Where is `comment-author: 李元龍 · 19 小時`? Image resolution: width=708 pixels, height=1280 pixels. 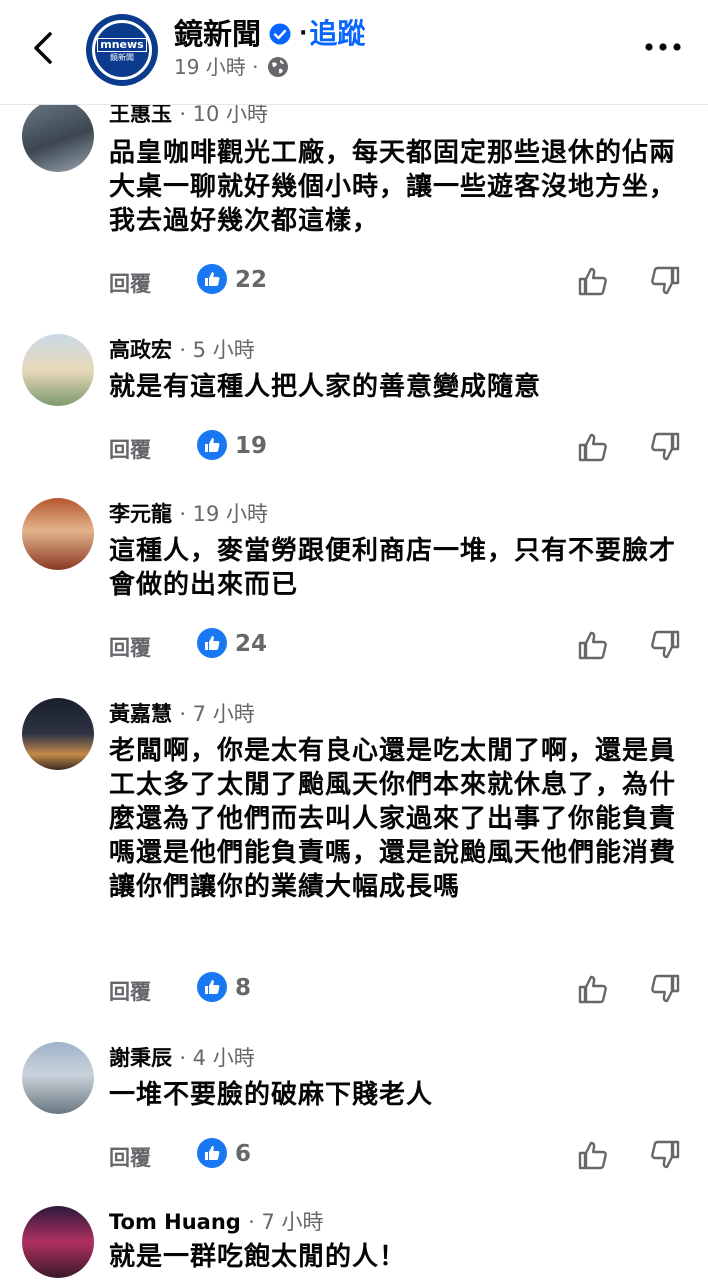 comment-author: 李元龍 · 19 小時 is located at coordinates (188, 514).